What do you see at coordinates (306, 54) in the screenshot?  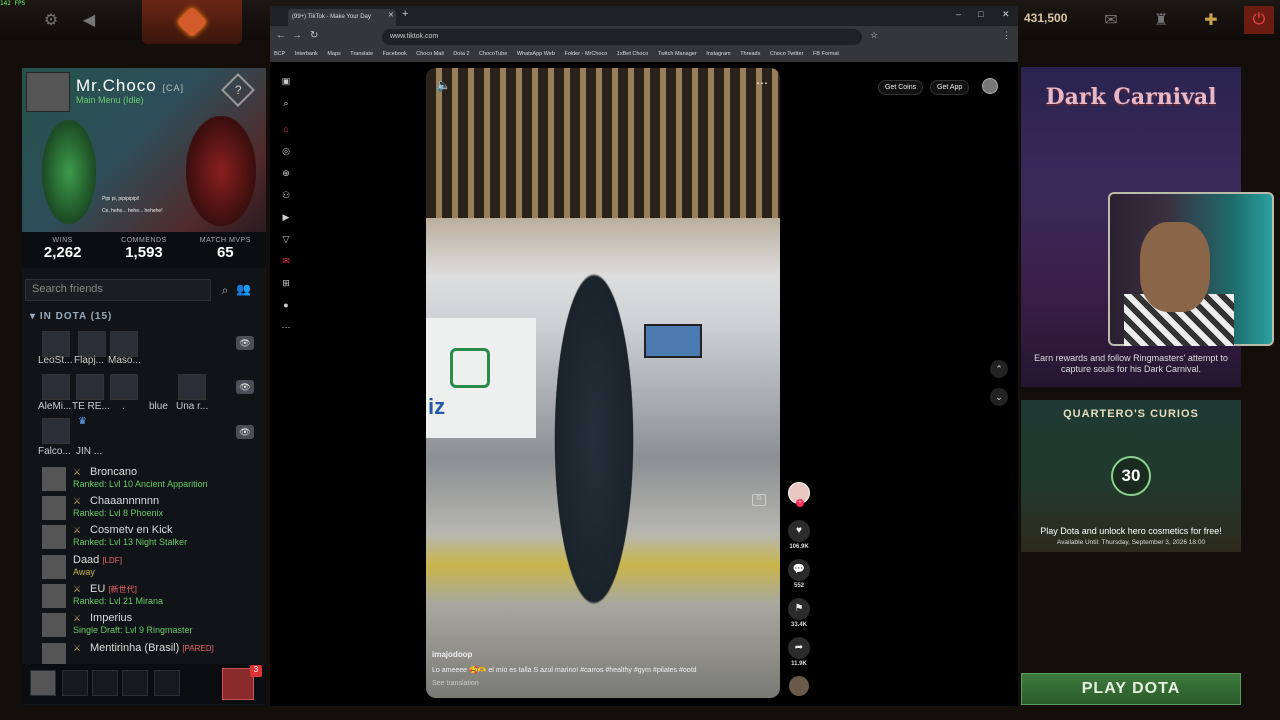 I see `bookmark: Interbank` at bounding box center [306, 54].